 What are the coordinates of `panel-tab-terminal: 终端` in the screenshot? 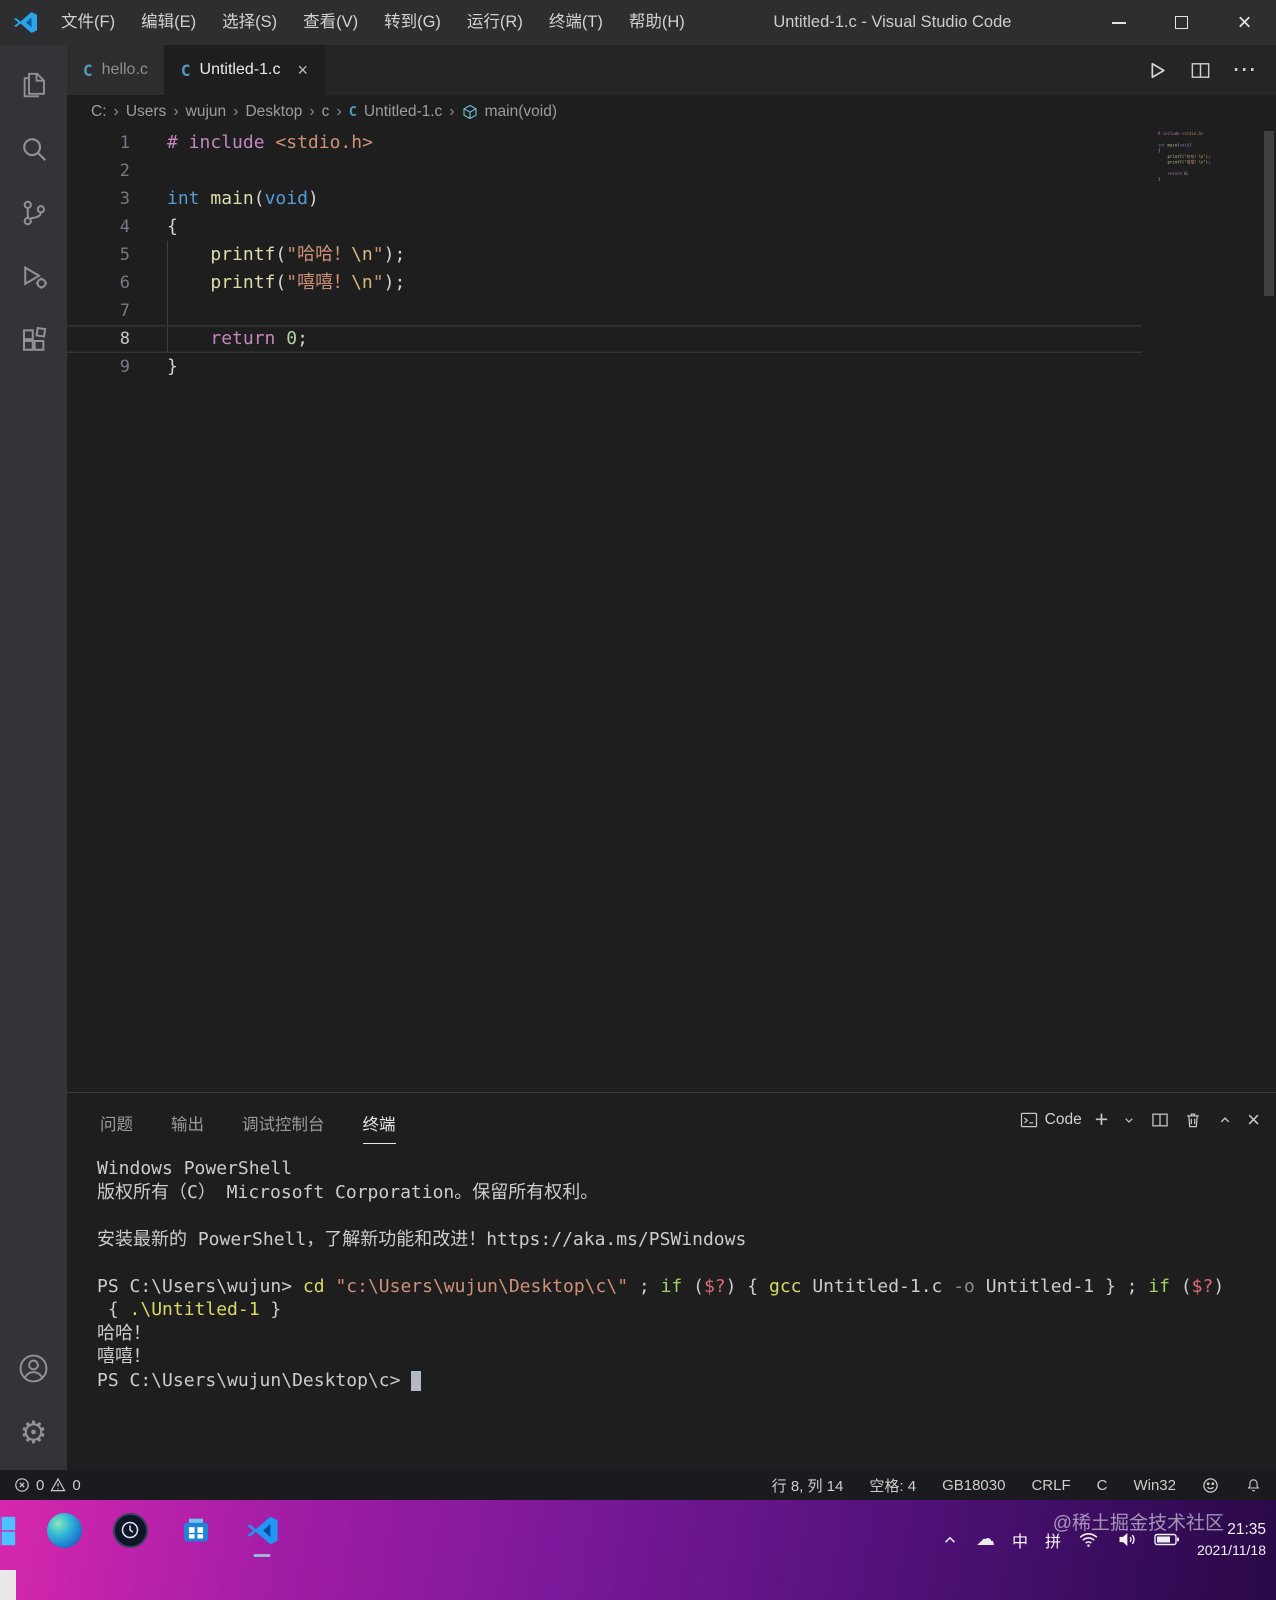 It's located at (379, 1120).